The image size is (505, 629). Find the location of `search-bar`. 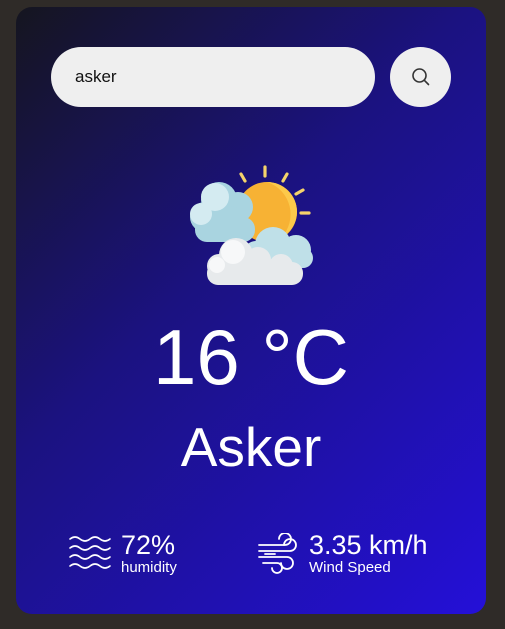

search-bar is located at coordinates (251, 77).